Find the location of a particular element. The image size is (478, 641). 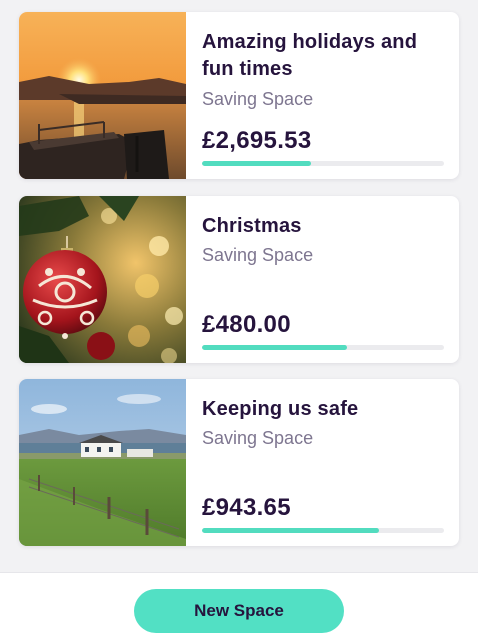

space-balance: £943.65 is located at coordinates (246, 507).